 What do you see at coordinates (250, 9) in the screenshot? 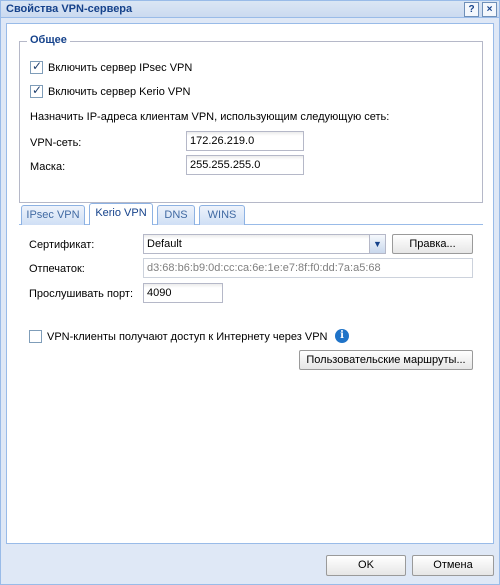
I see `title-bar: Свойства VPN-сервера ? ×` at bounding box center [250, 9].